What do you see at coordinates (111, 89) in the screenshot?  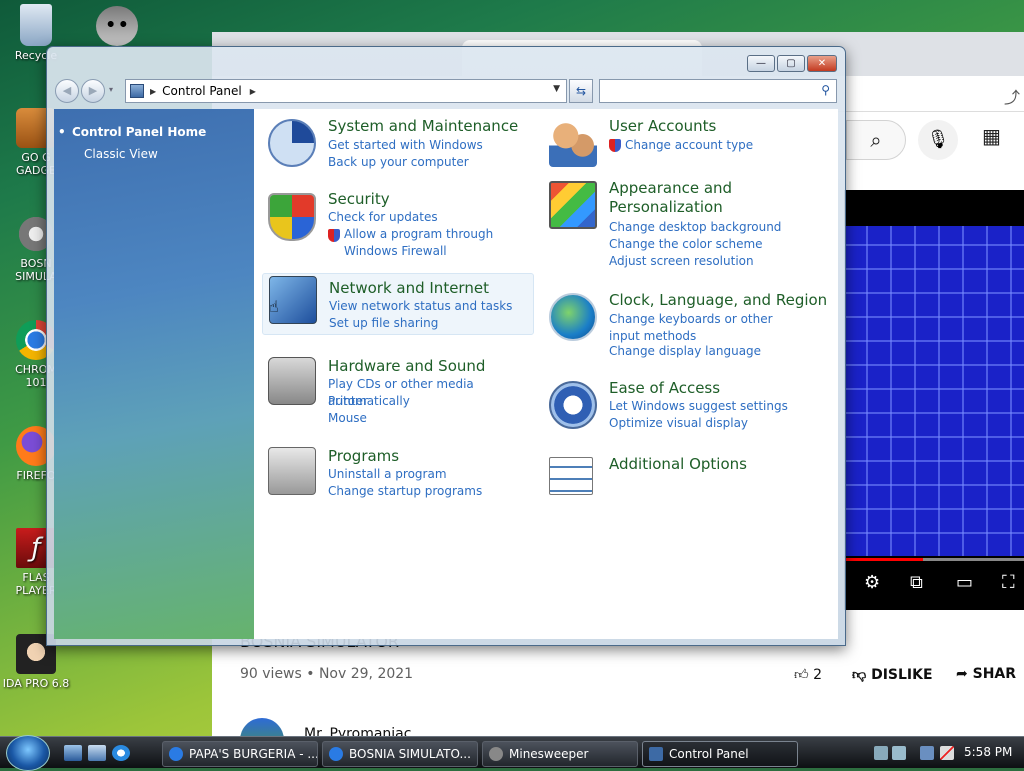 I see `recent-pages-dropdown-icon: ▾` at bounding box center [111, 89].